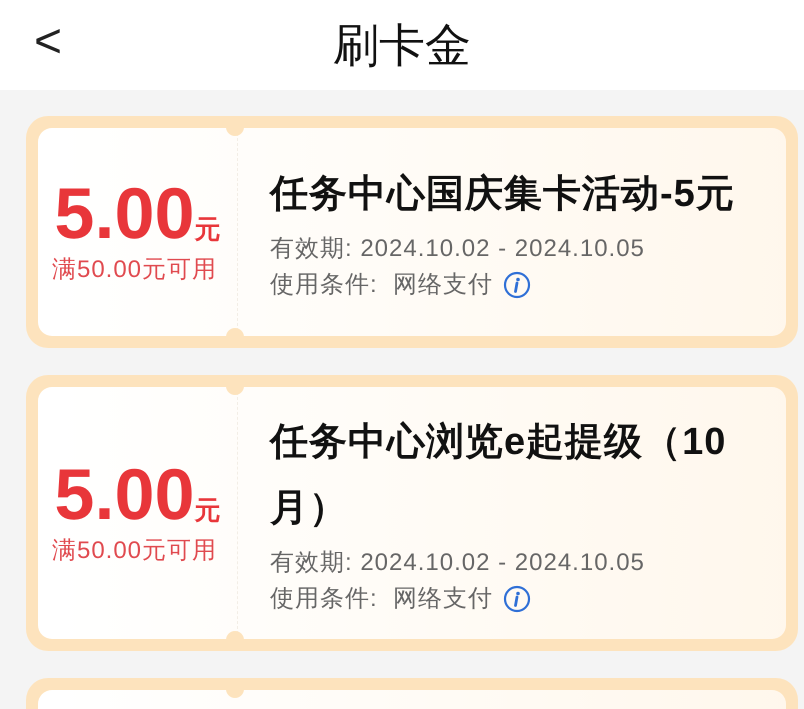 This screenshot has height=709, width=804. What do you see at coordinates (402, 45) in the screenshot?
I see `page-title: 刷卡金` at bounding box center [402, 45].